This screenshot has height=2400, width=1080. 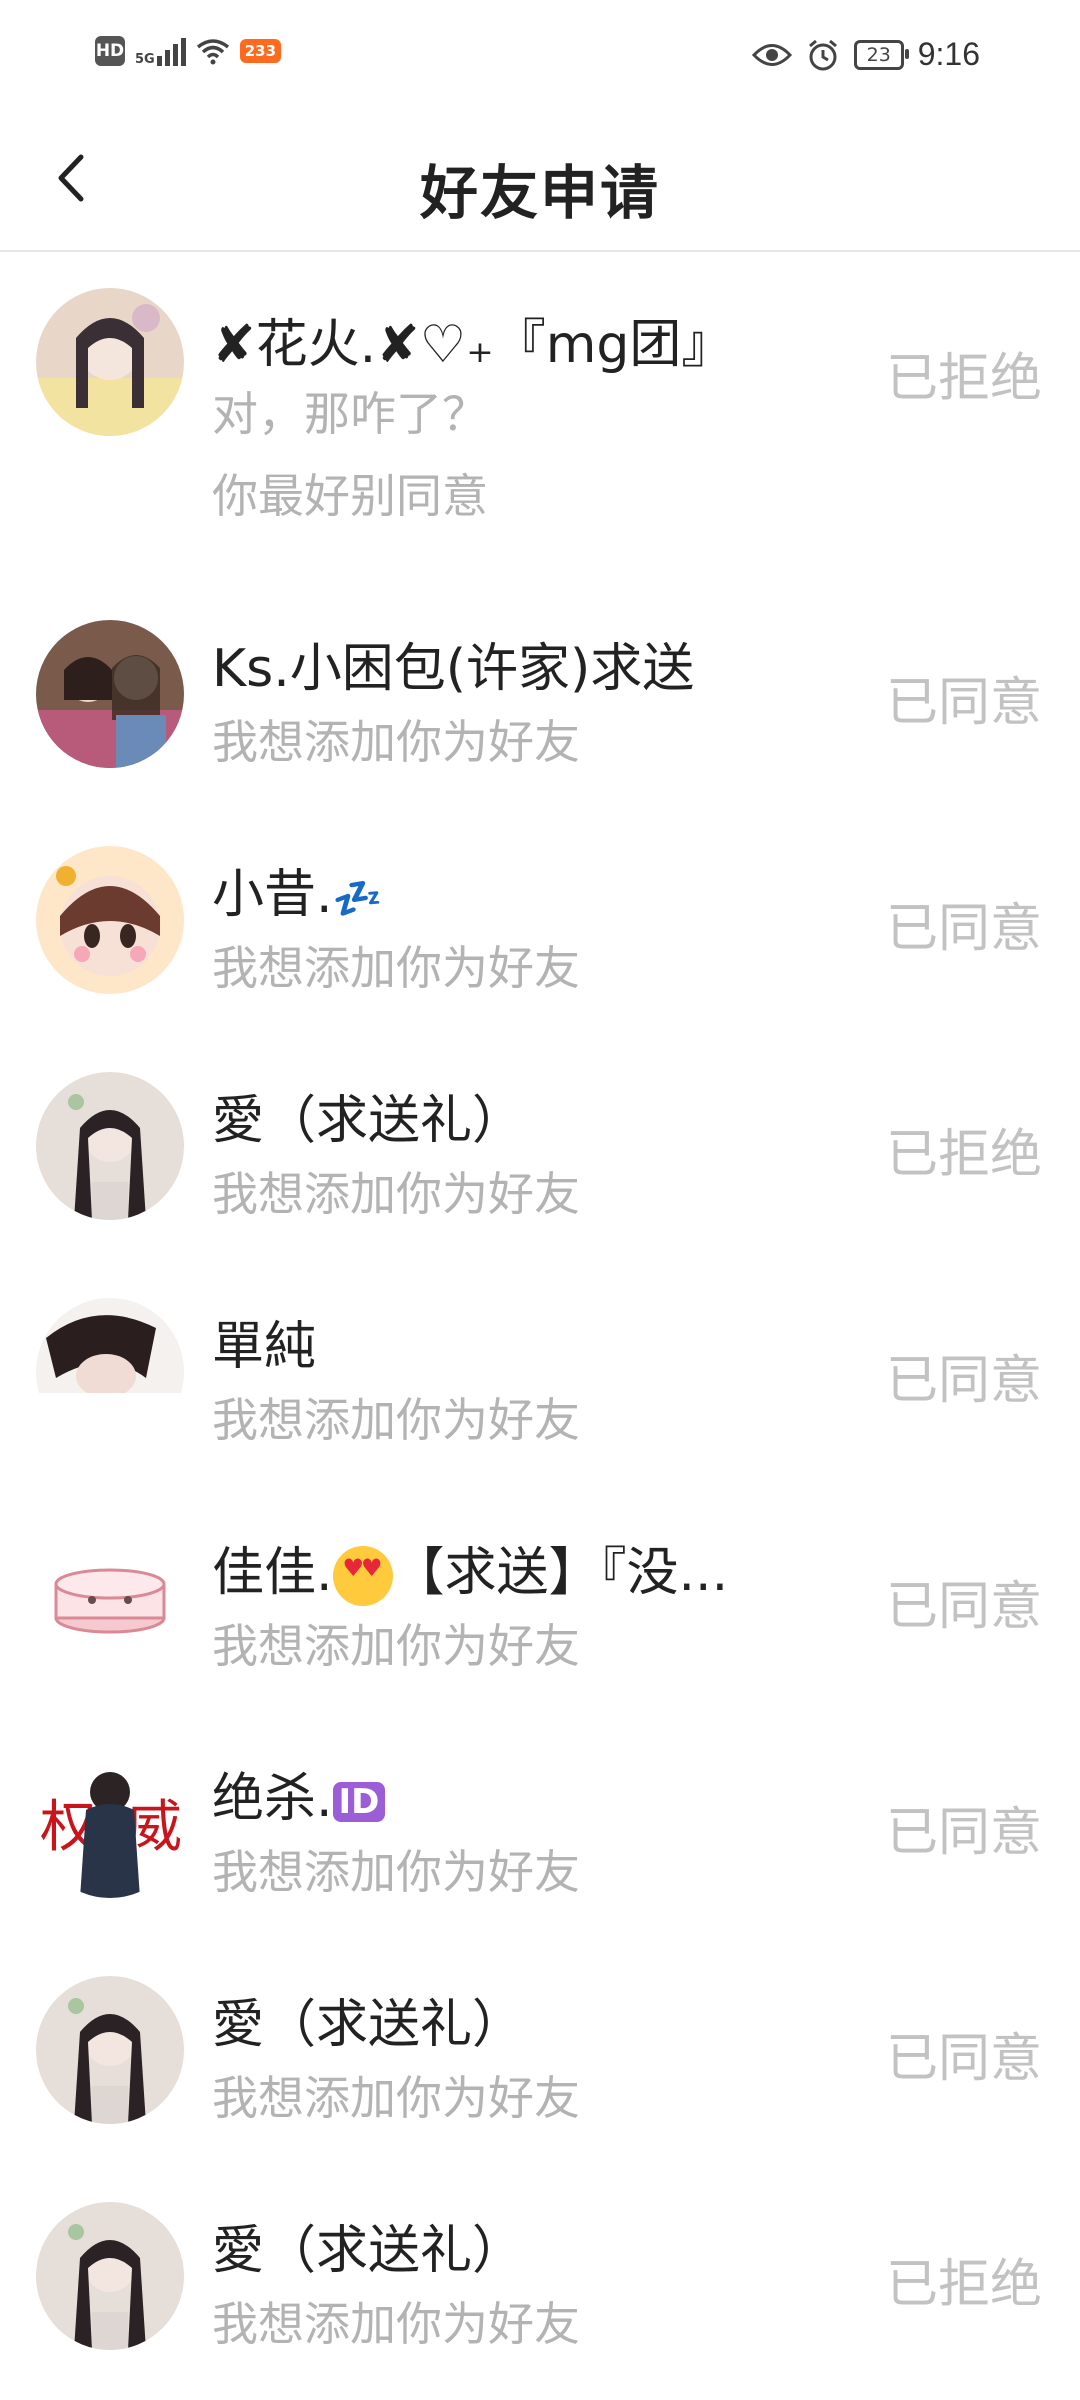 What do you see at coordinates (540, 2051) in the screenshot?
I see `list-item: 愛（求送礼） 我想添加你为好友 已同意` at bounding box center [540, 2051].